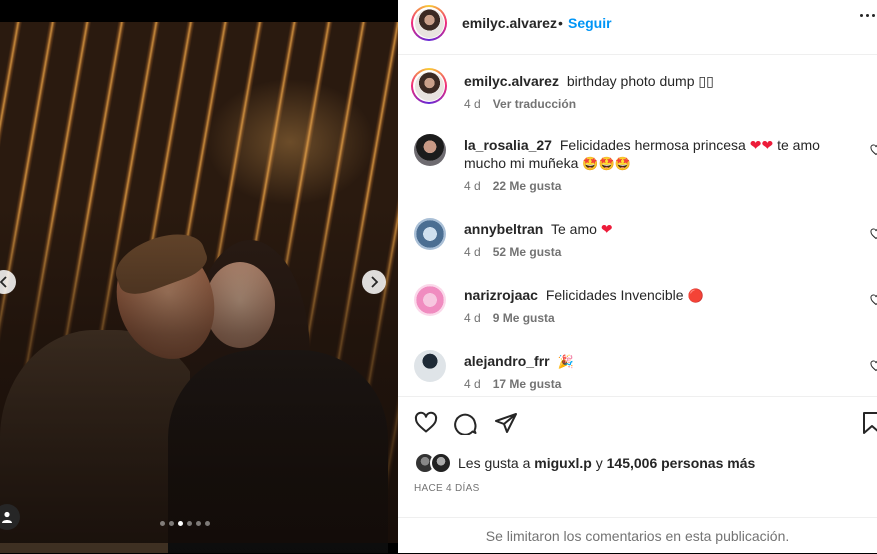 This screenshot has width=877, height=554. What do you see at coordinates (3, 282) in the screenshot?
I see `chevron-left-icon` at bounding box center [3, 282].